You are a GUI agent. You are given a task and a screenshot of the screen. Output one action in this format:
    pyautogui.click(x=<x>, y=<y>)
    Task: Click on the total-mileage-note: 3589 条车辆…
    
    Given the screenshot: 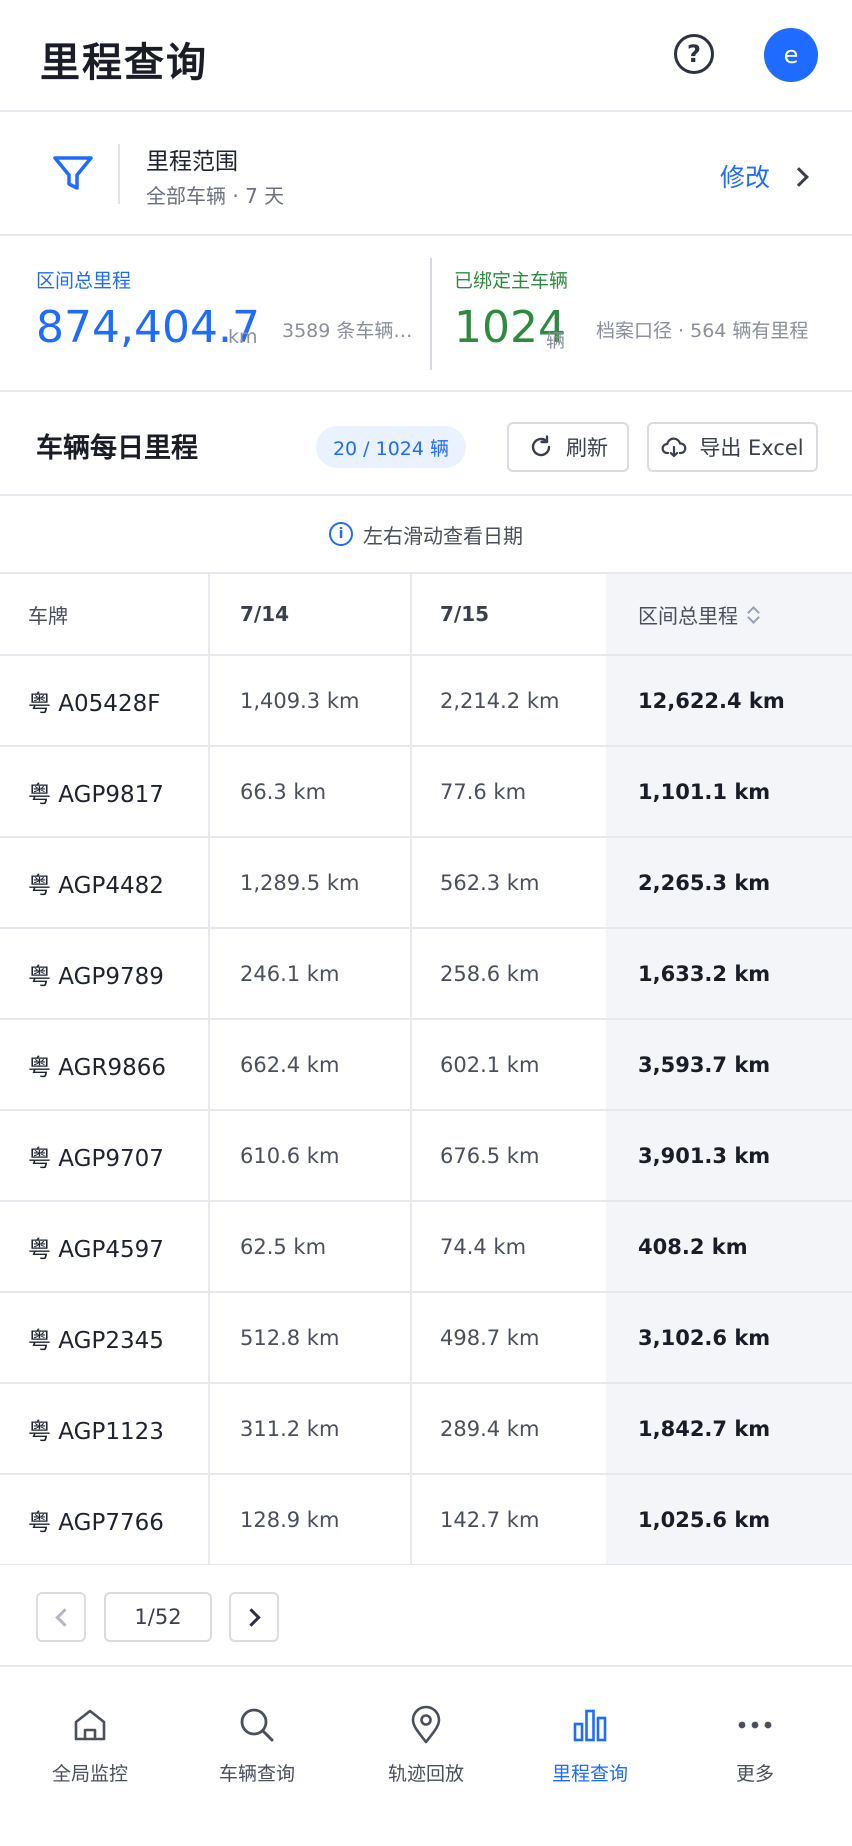 What is the action you would take?
    pyautogui.click(x=347, y=331)
    